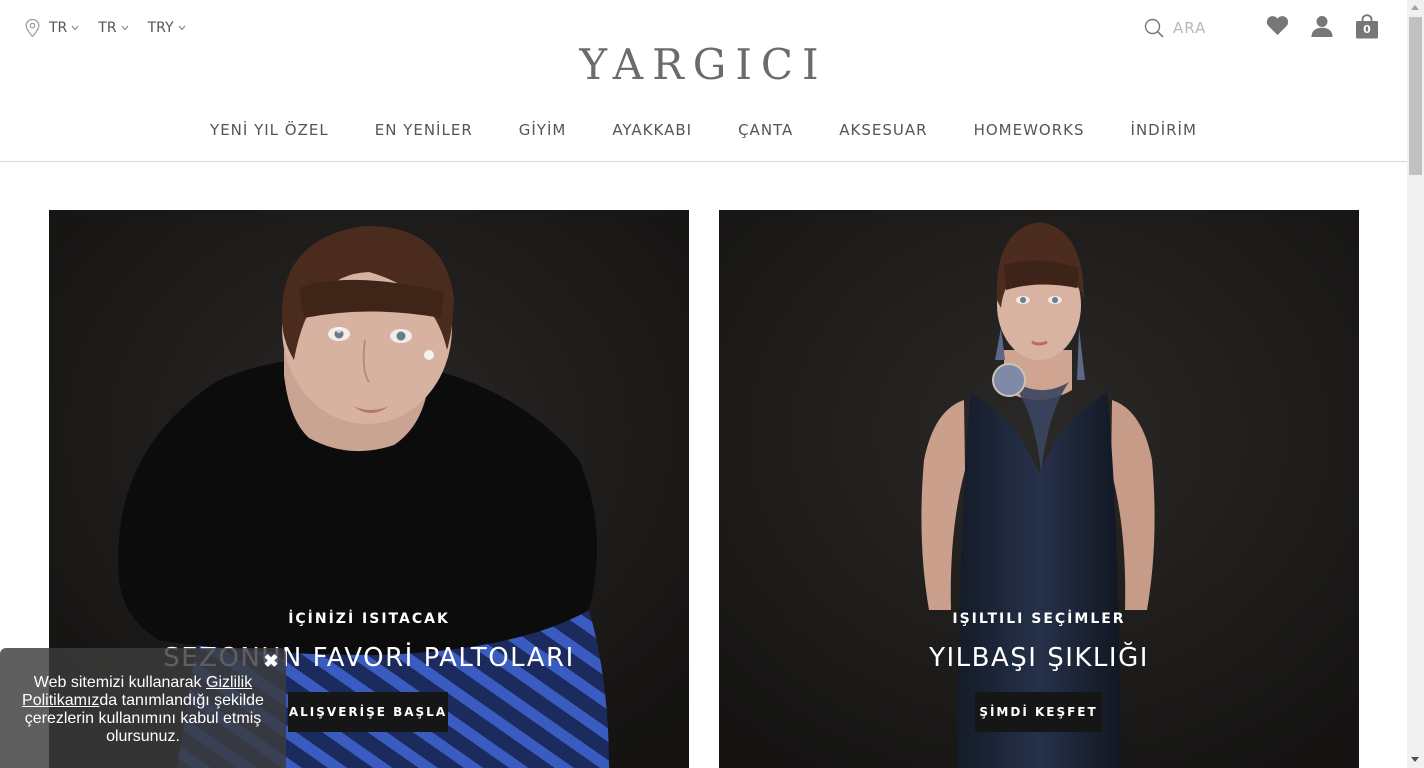 The image size is (1424, 768). What do you see at coordinates (543, 130) in the screenshot?
I see `nav-item-giyim: GİYİM` at bounding box center [543, 130].